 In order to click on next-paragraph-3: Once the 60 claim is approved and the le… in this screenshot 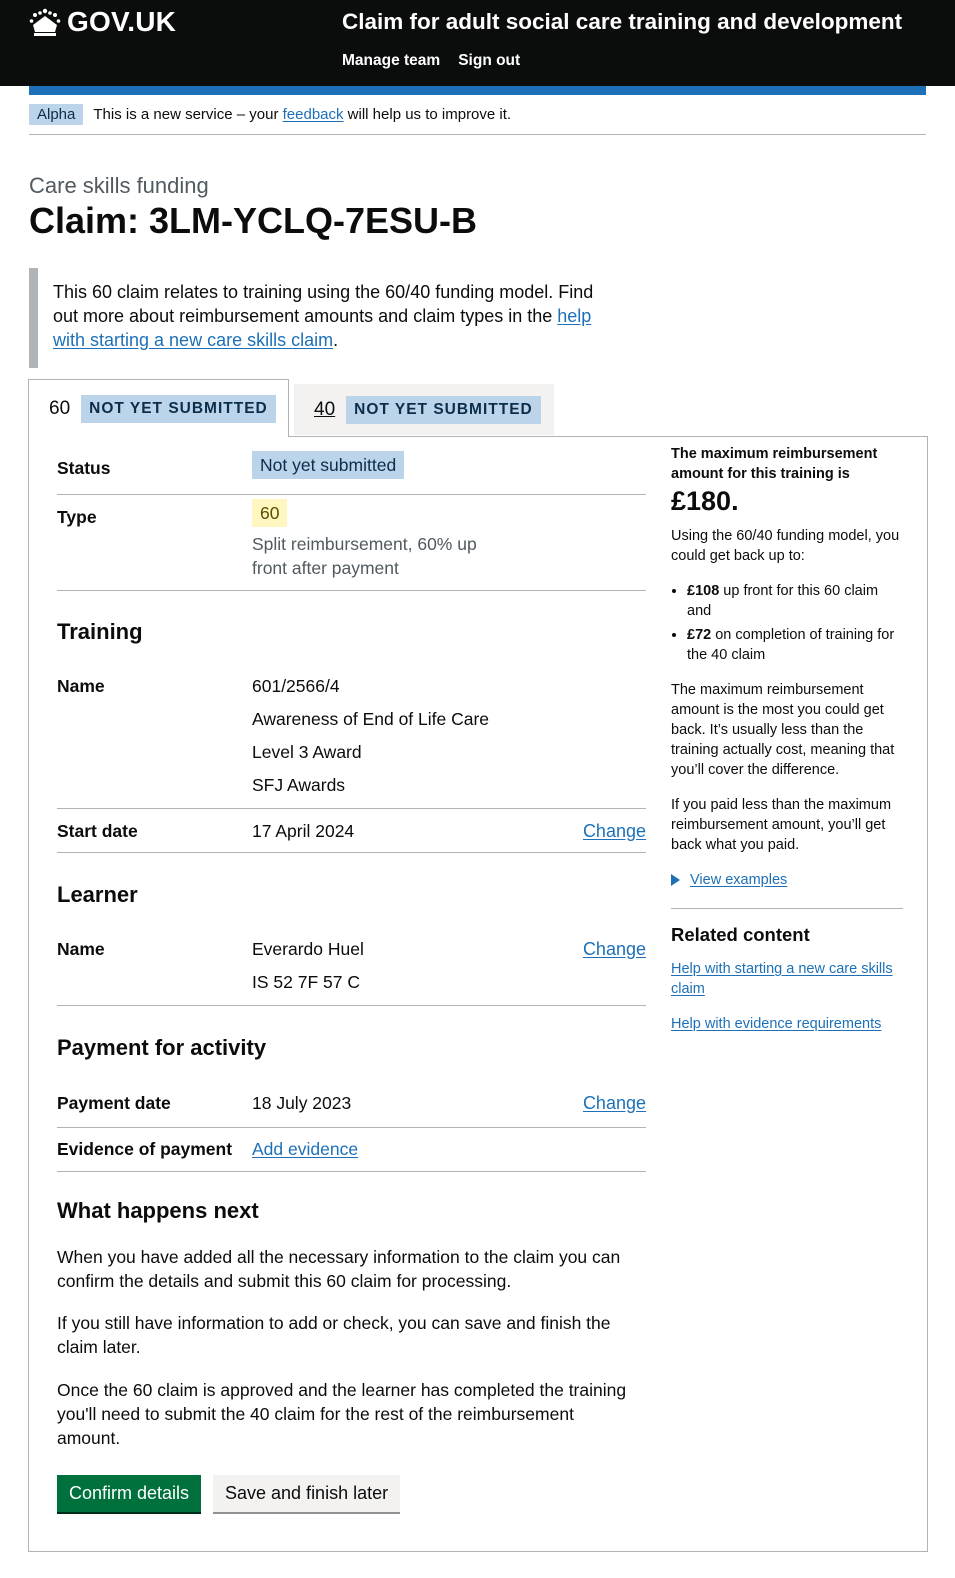, I will do `click(342, 1414)`.